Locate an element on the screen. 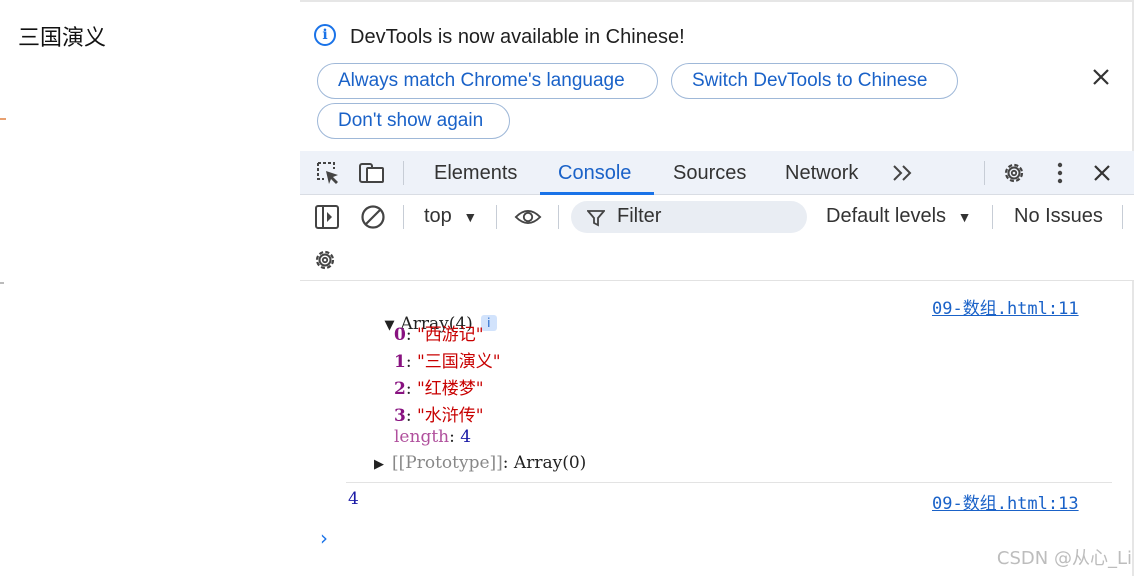 The image size is (1134, 576). prototype-value: Array(0) is located at coordinates (550, 463).